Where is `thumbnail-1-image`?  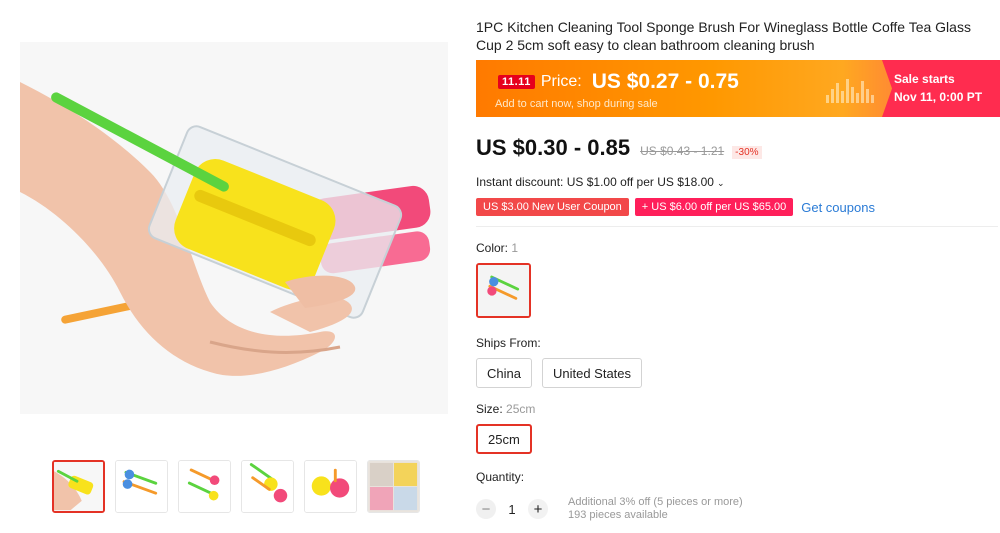 thumbnail-1-image is located at coordinates (78, 486).